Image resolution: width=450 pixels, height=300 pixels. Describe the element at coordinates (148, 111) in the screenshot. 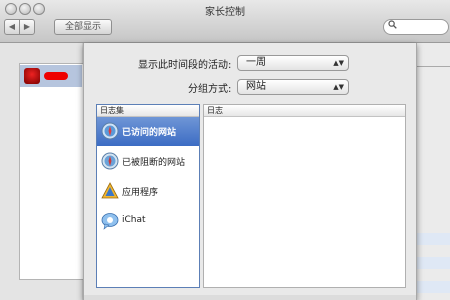

I see `log-collections-header: 日志集` at that location.